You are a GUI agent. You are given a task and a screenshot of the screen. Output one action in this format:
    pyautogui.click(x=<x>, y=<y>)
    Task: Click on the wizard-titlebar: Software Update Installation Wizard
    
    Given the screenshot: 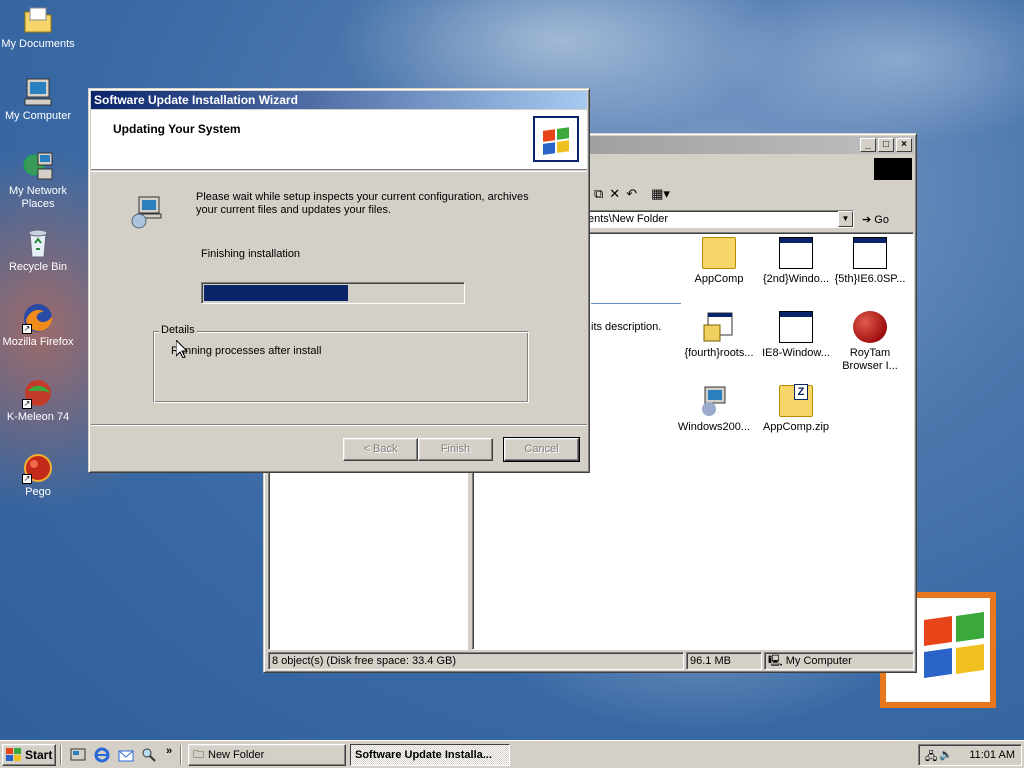 What is the action you would take?
    pyautogui.click(x=339, y=100)
    